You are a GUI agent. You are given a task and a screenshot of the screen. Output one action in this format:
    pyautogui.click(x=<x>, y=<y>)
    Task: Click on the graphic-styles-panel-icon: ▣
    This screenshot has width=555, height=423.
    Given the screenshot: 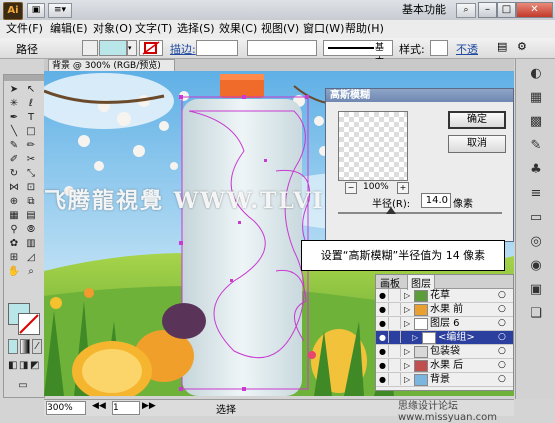 What is the action you would take?
    pyautogui.click(x=536, y=290)
    